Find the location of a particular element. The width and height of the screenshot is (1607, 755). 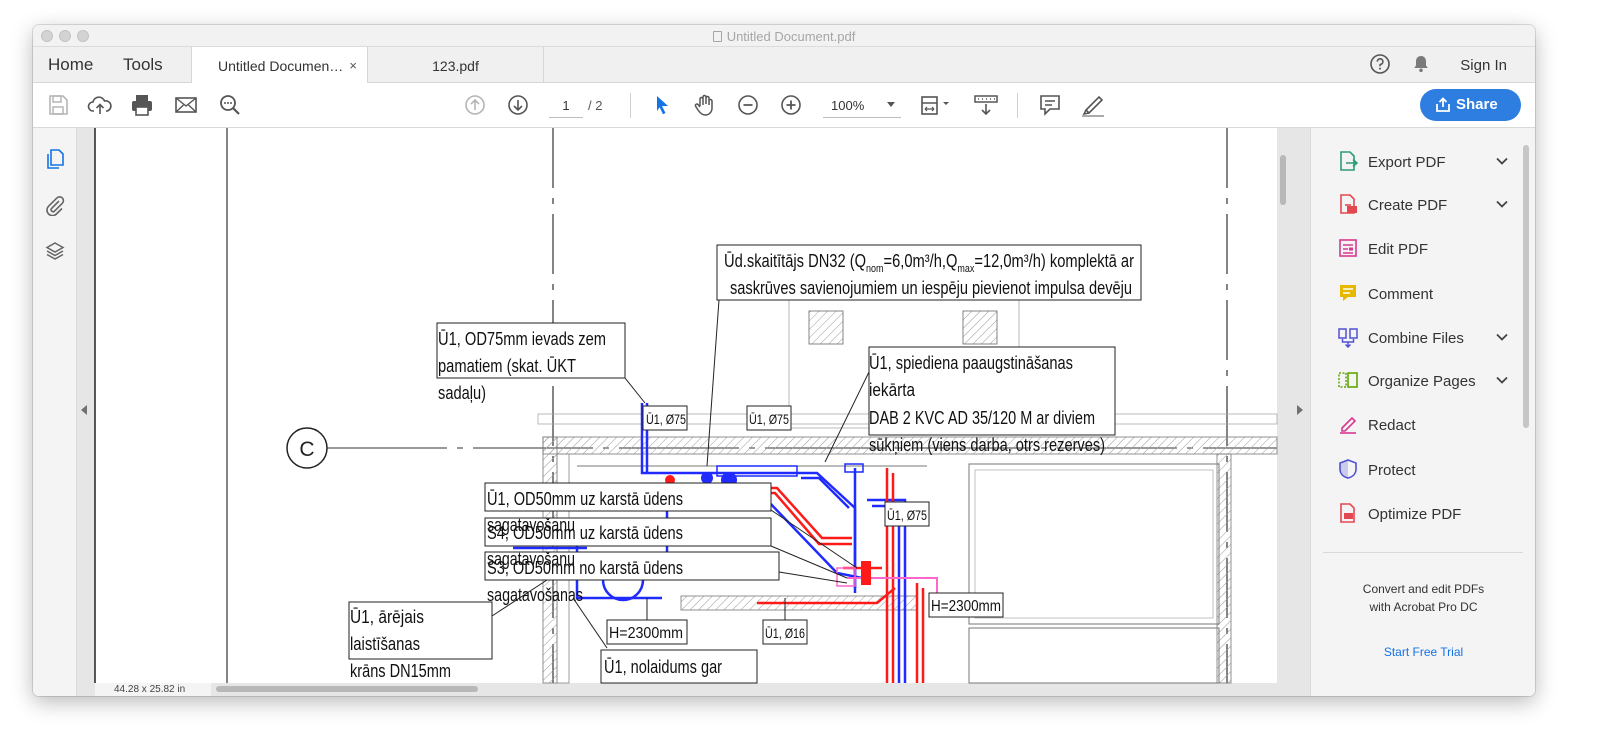

upload-cloud-icon is located at coordinates (100, 105).